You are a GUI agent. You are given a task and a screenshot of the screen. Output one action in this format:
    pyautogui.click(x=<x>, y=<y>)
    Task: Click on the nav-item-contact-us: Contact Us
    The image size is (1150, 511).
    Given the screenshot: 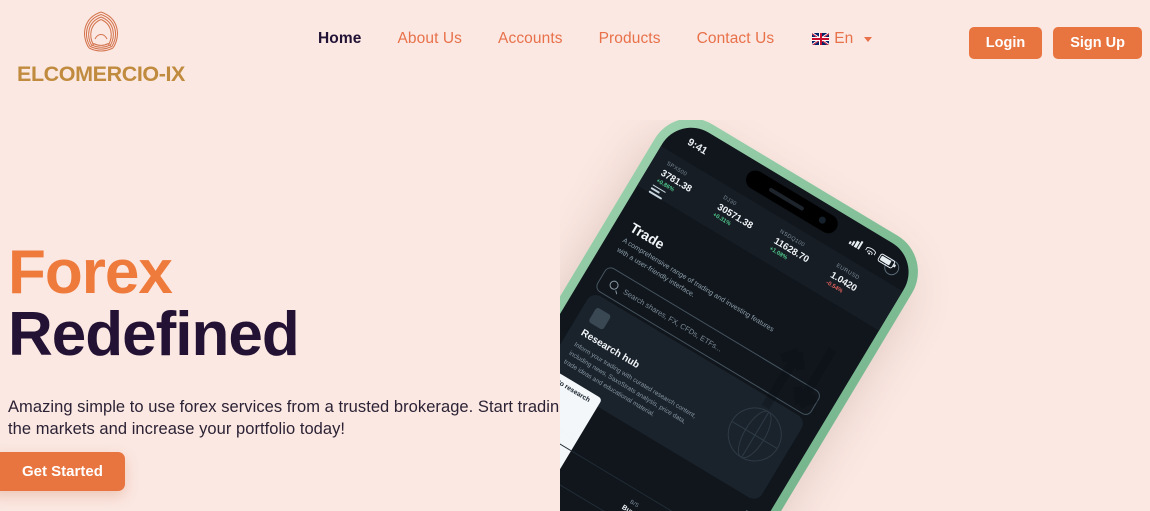 What is the action you would take?
    pyautogui.click(x=736, y=39)
    